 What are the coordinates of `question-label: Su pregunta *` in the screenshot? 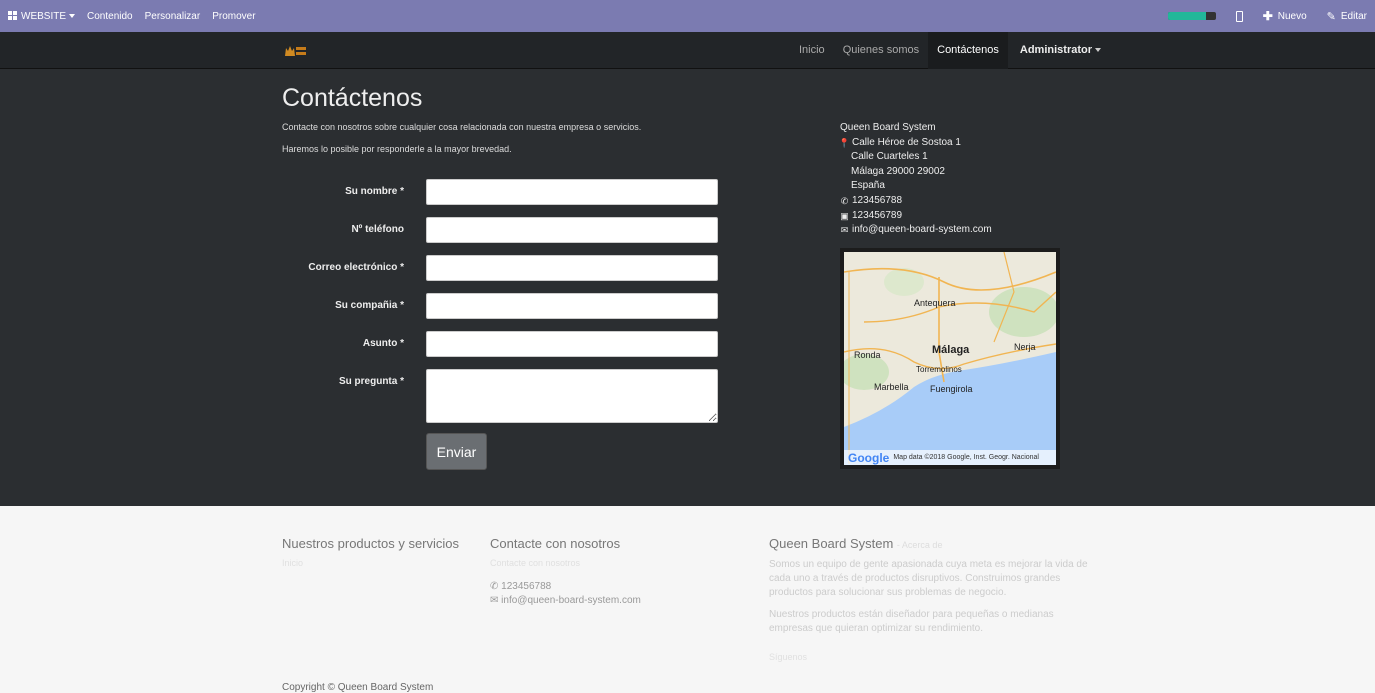 It's located at (371, 381).